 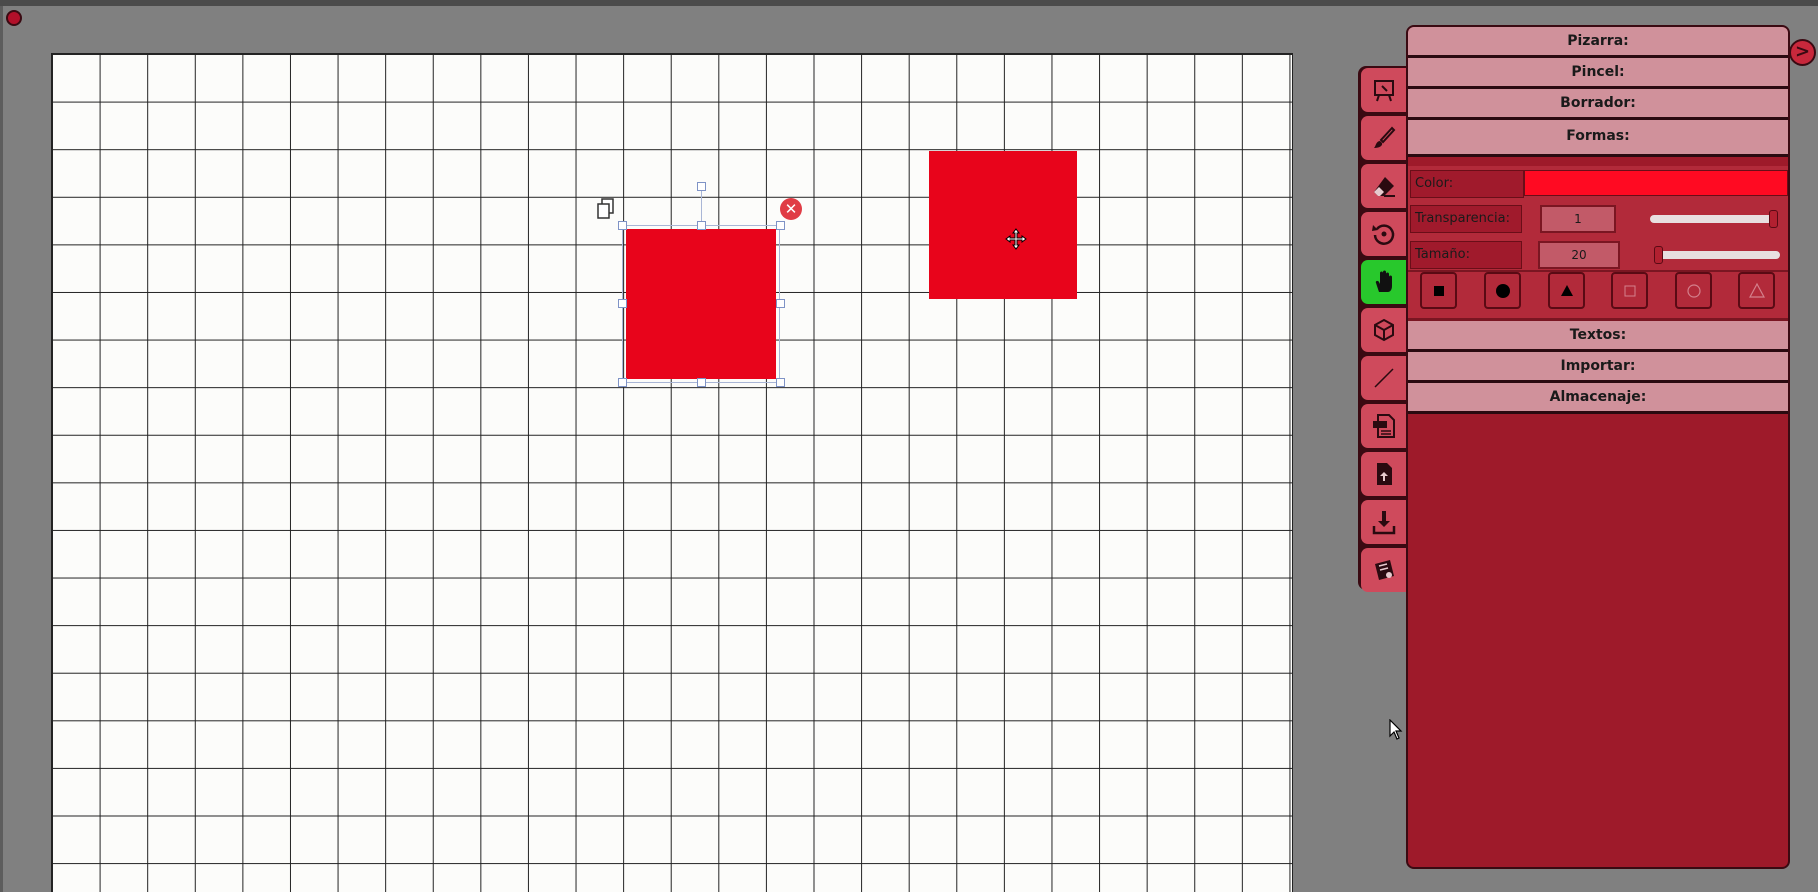 I want to click on storage-tool, so click(x=1383, y=570).